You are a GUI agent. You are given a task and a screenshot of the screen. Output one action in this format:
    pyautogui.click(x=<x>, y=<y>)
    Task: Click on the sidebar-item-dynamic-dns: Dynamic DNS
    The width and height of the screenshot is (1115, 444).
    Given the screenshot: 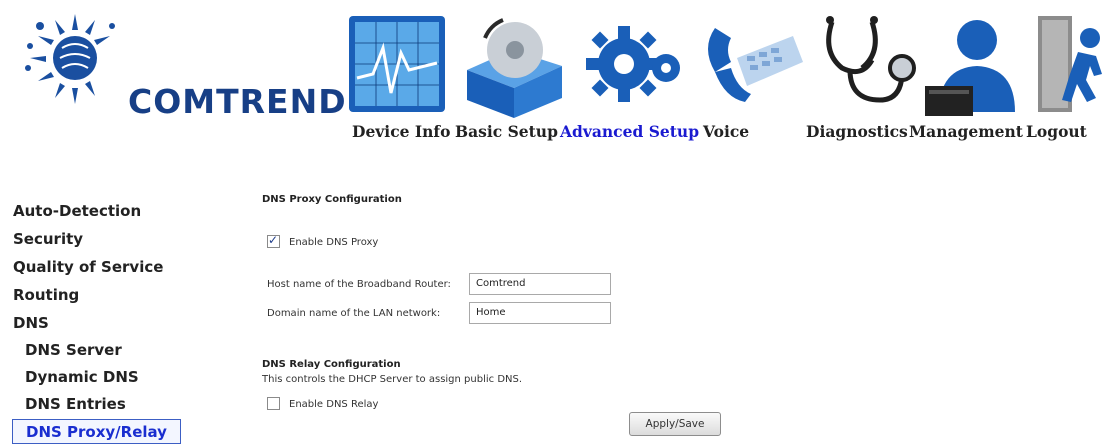 What is the action you would take?
    pyautogui.click(x=82, y=377)
    